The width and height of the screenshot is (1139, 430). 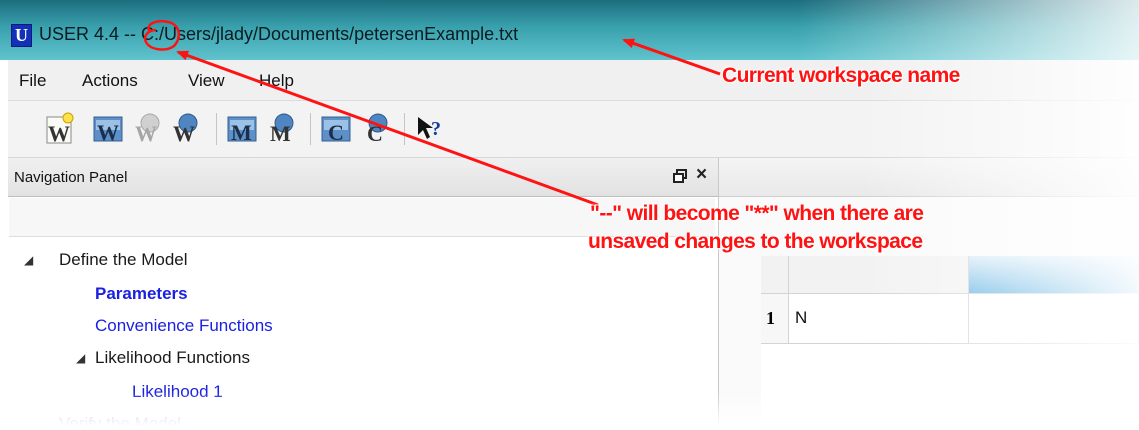 What do you see at coordinates (929, 177) in the screenshot?
I see `editor-header` at bounding box center [929, 177].